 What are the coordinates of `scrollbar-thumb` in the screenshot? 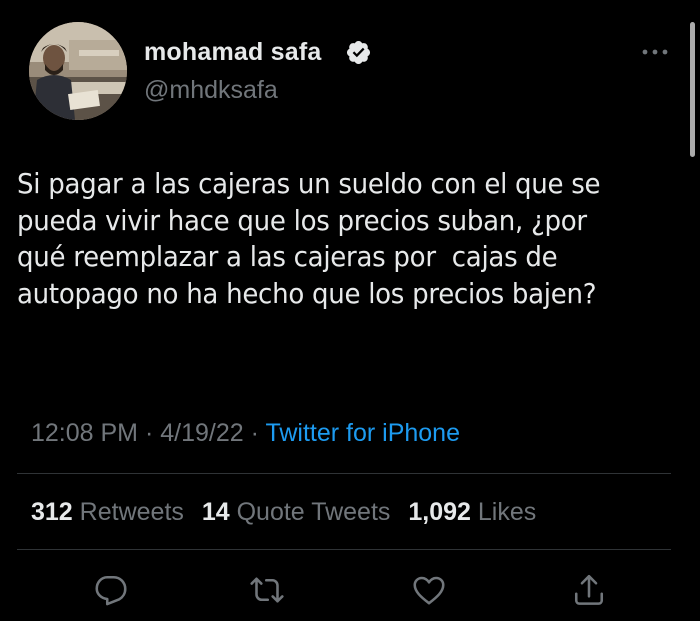 It's located at (692, 89).